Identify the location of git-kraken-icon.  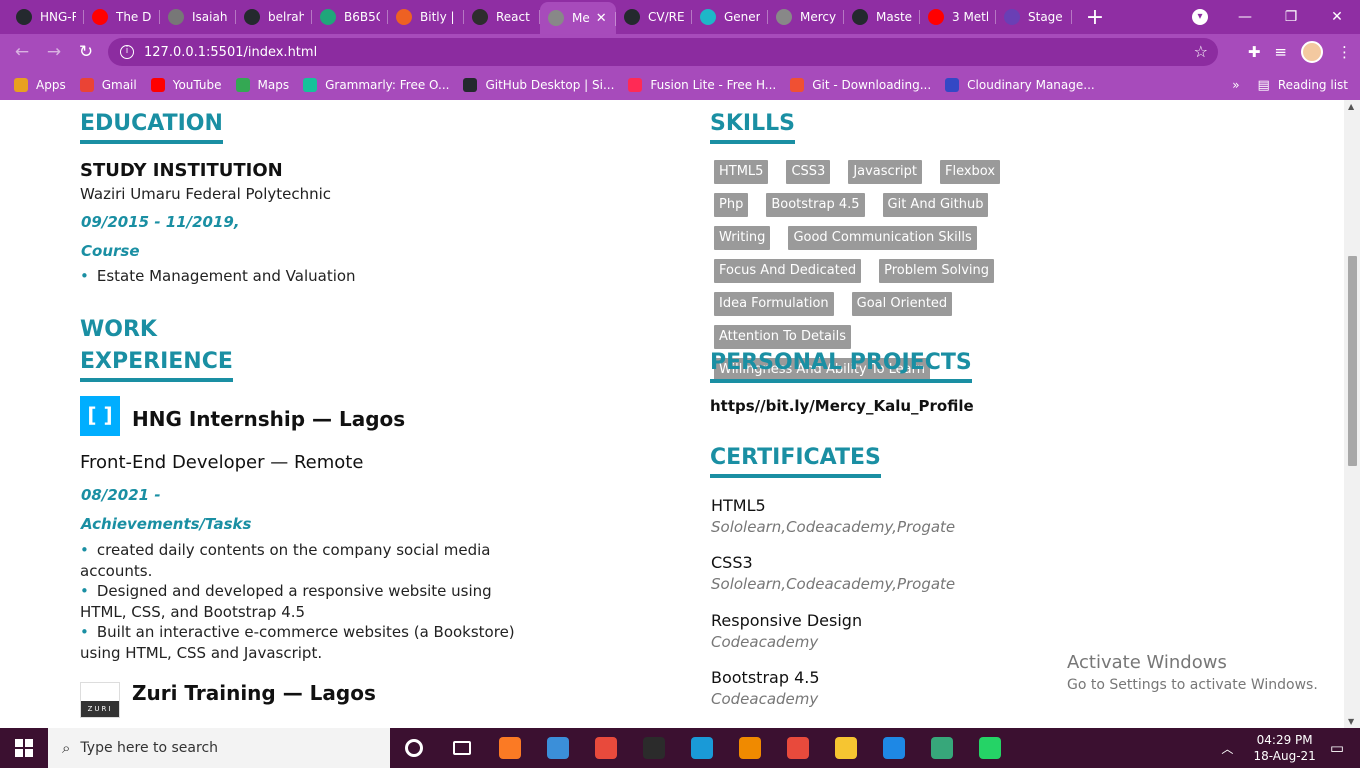
(942, 748).